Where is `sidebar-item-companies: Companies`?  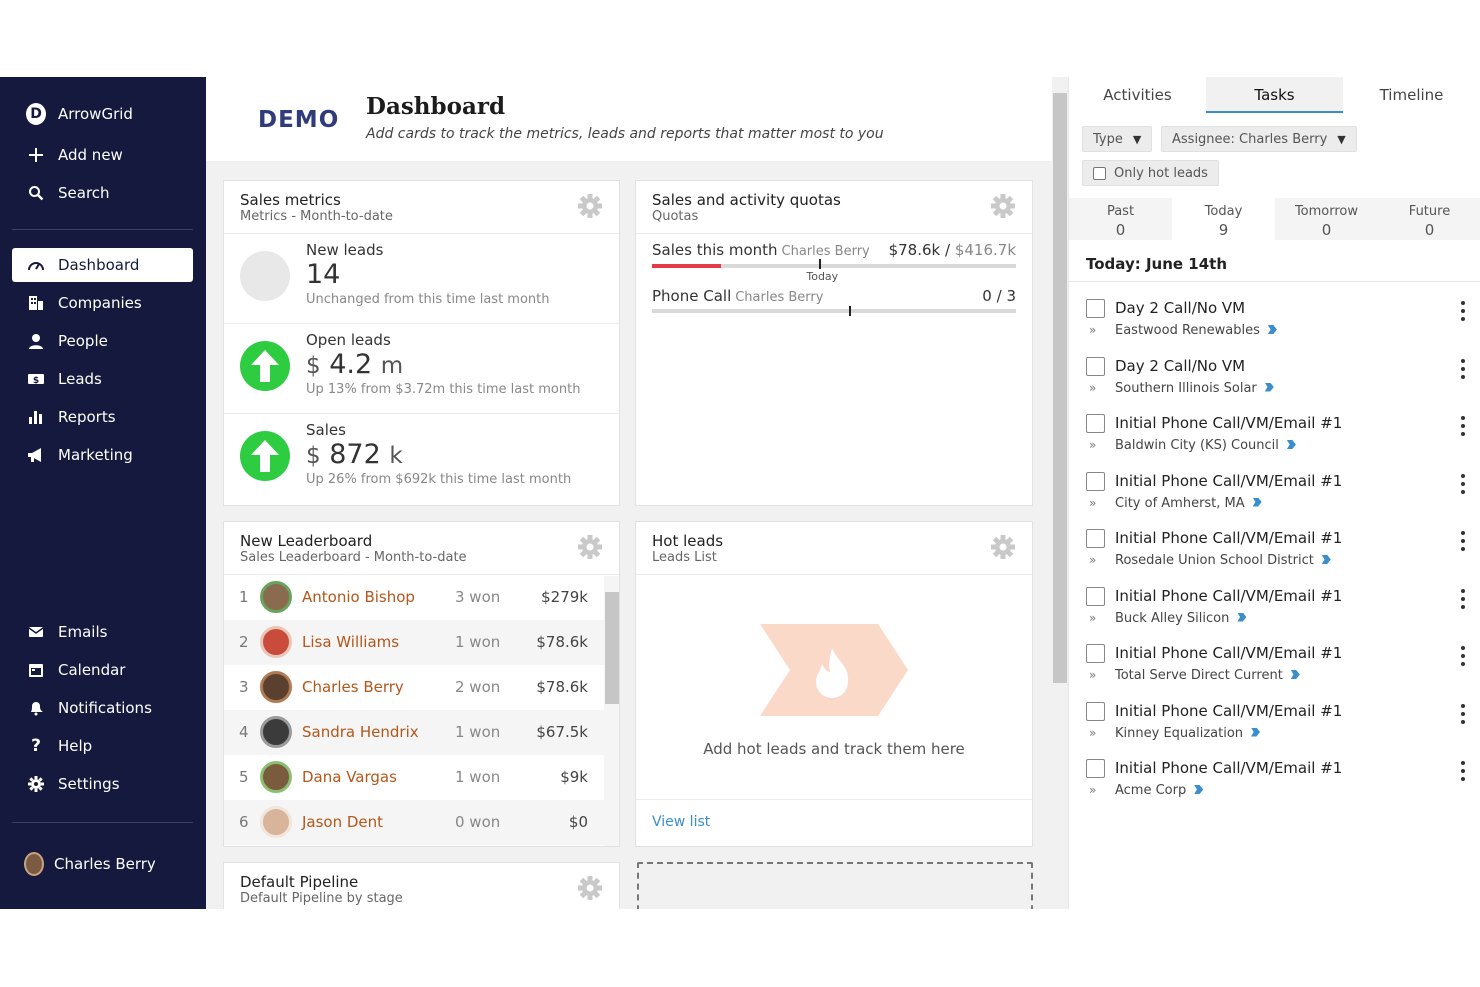 sidebar-item-companies: Companies is located at coordinates (102, 303).